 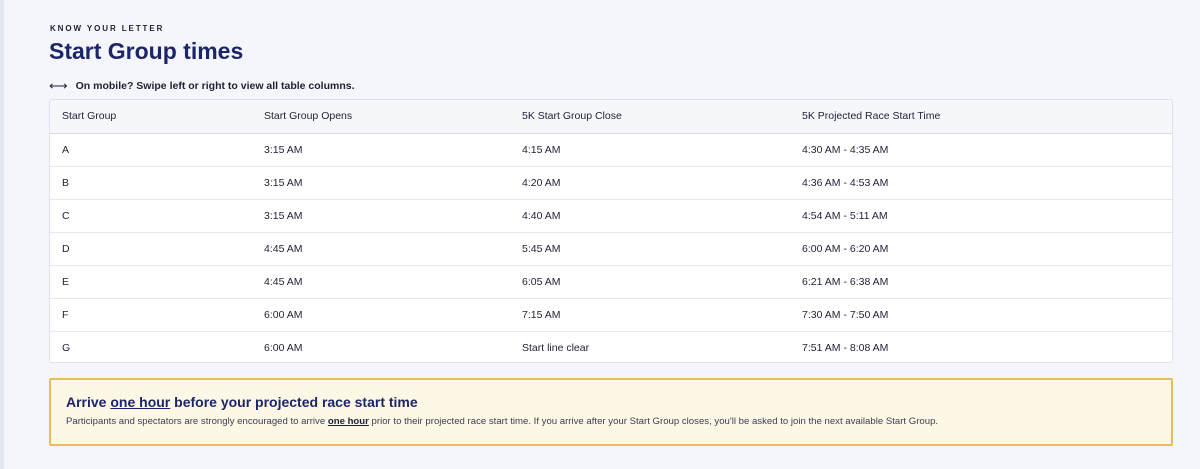 I want to click on cell-close: 5:45 AM, so click(x=650, y=248).